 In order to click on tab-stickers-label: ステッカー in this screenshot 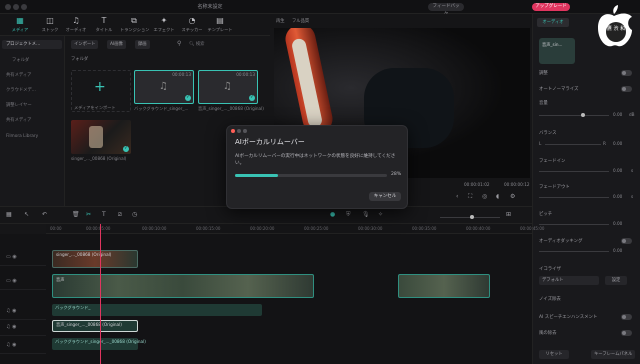, I will do `click(192, 29)`.